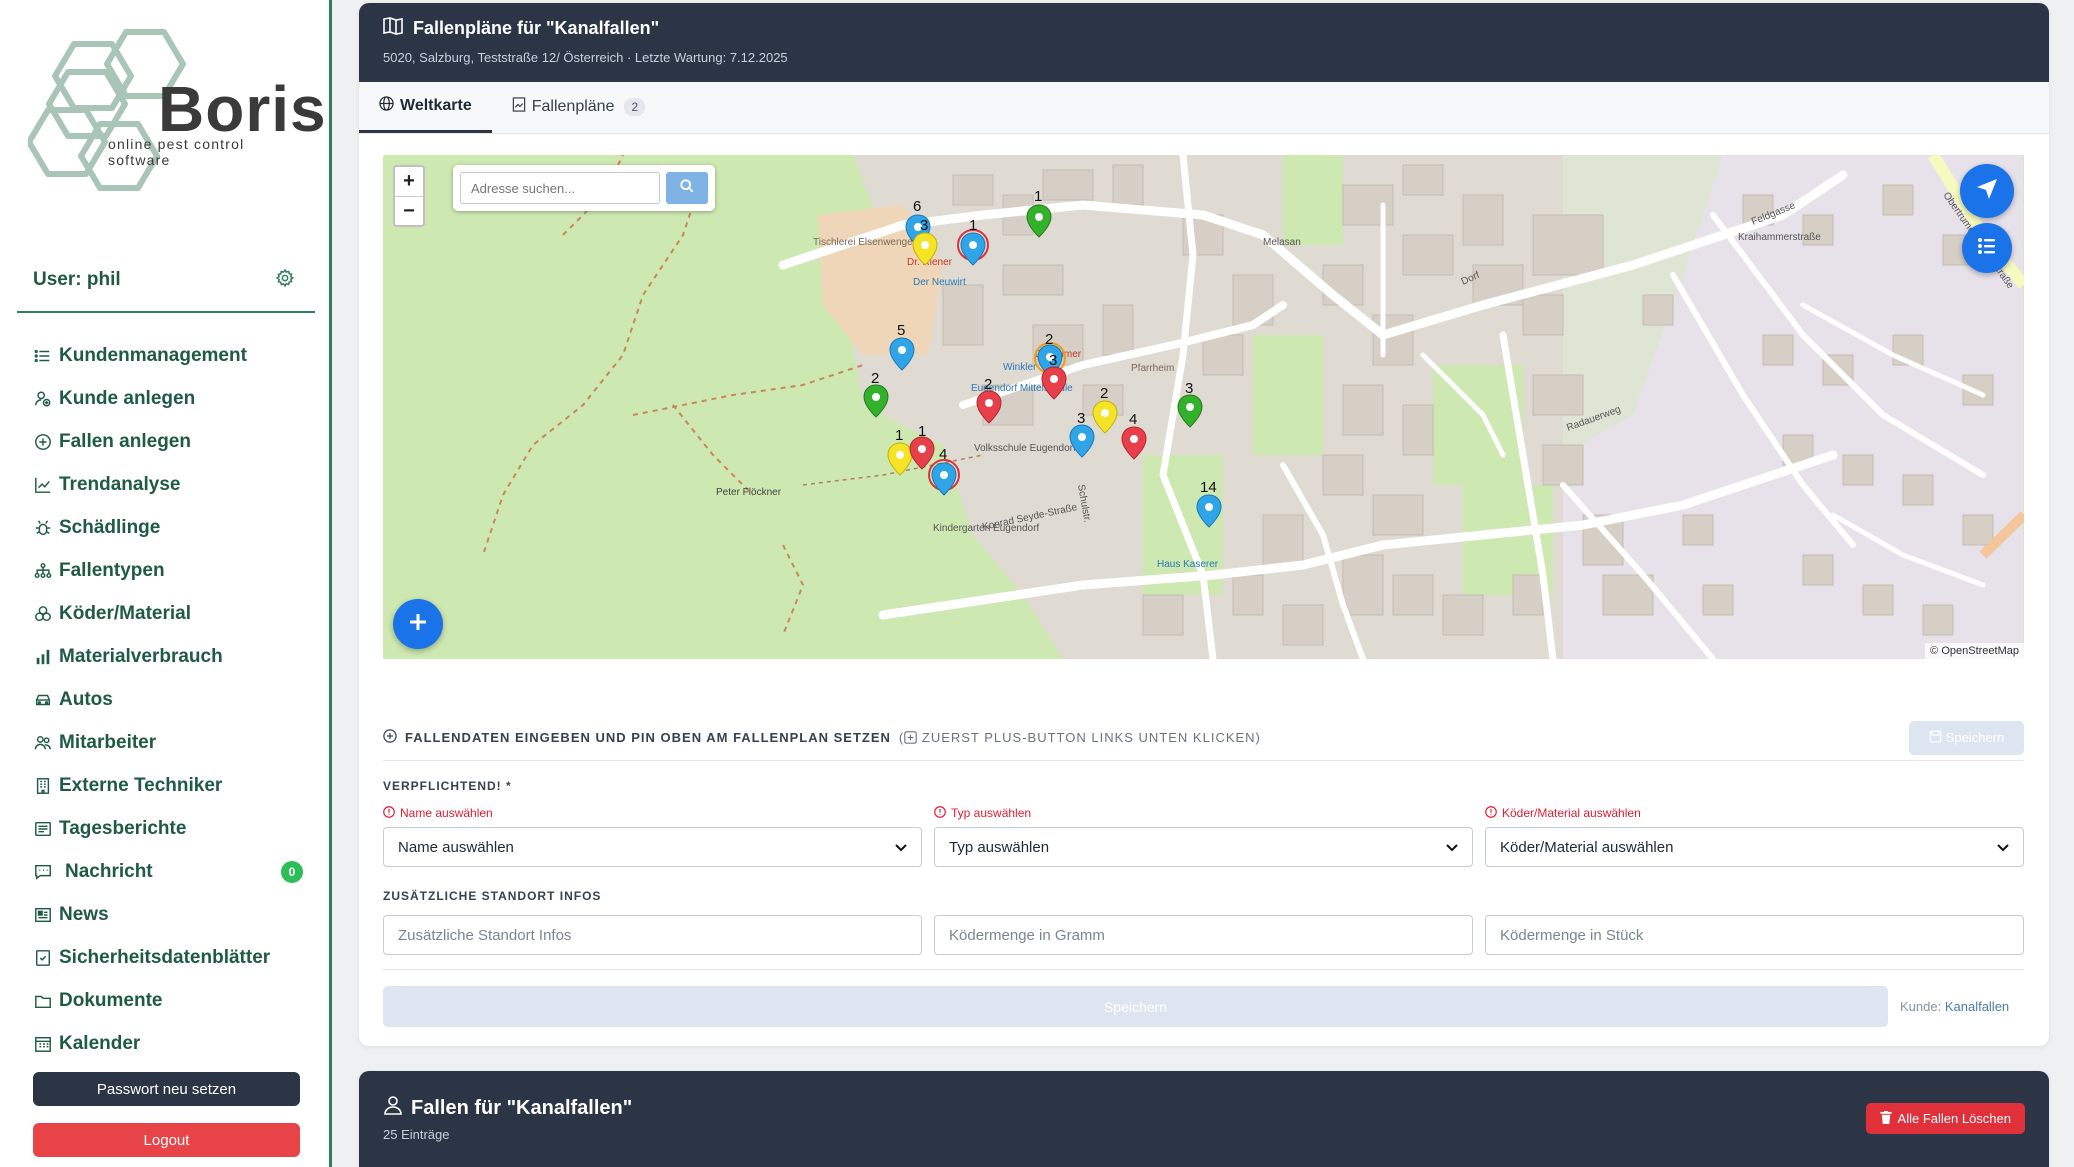 The width and height of the screenshot is (2074, 1167). I want to click on settings-gear-icon, so click(285, 280).